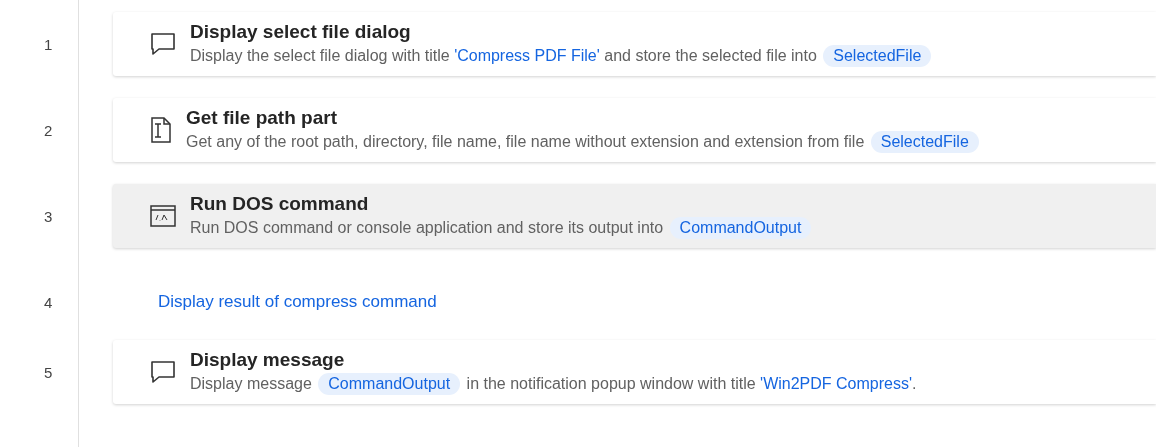 The height and width of the screenshot is (447, 1156). Describe the element at coordinates (427, 228) in the screenshot. I see `description-text: Run DOS command or console application and store its output into` at that location.